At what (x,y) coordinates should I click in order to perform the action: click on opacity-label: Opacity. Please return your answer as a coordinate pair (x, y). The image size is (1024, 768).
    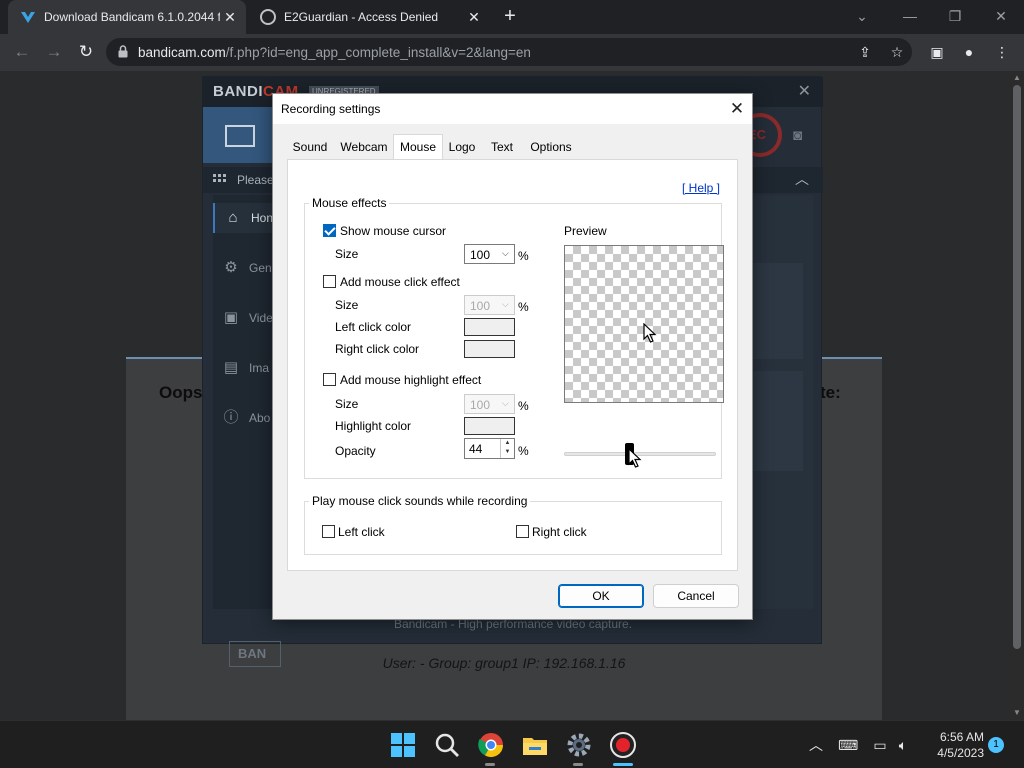
    Looking at the image, I should click on (355, 451).